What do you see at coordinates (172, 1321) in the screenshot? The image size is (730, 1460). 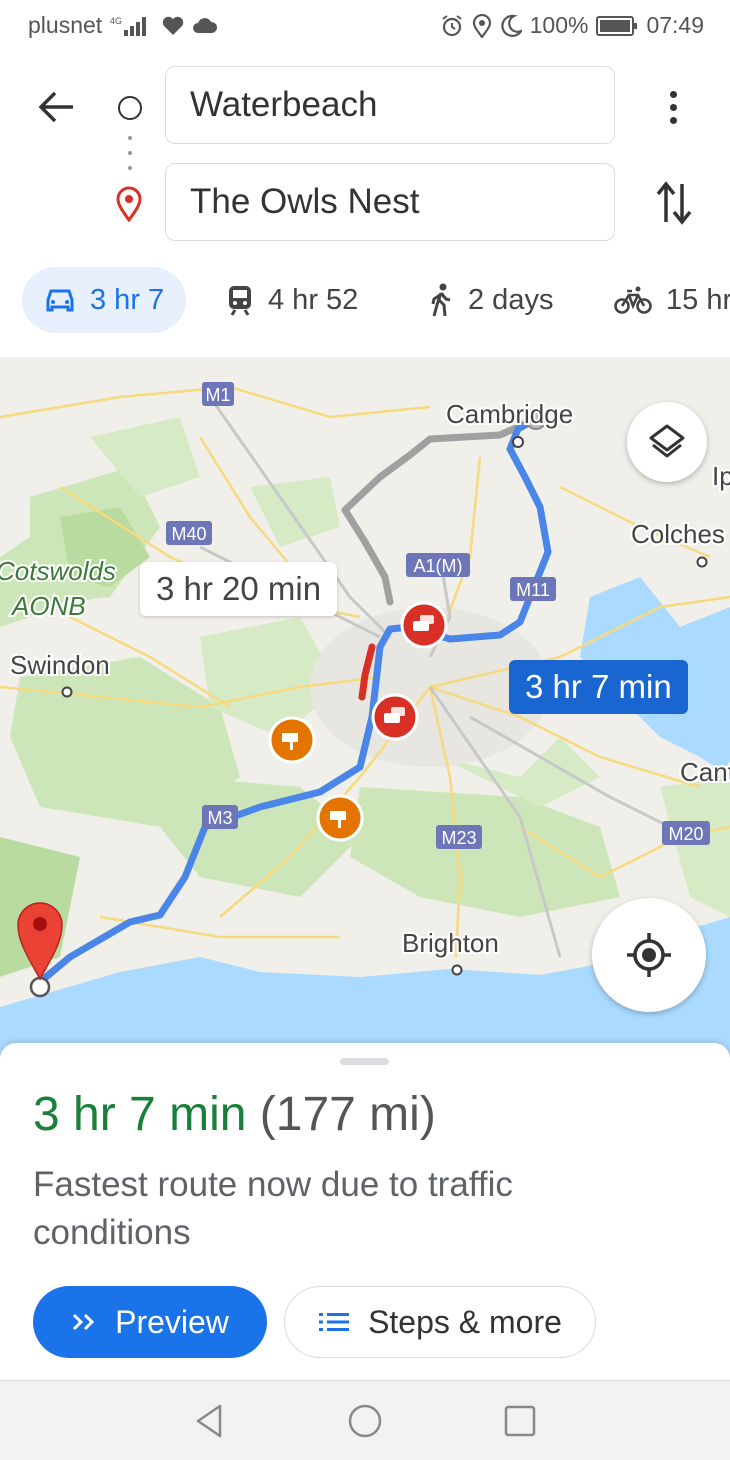 I see `preview-label: Preview` at bounding box center [172, 1321].